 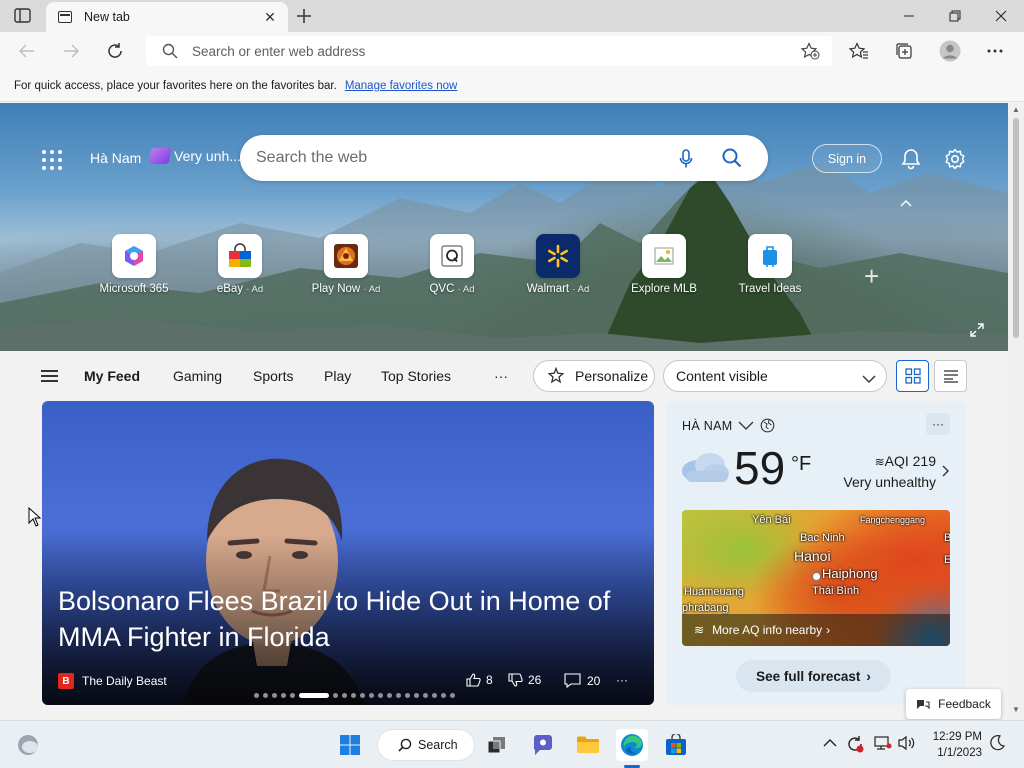 What do you see at coordinates (452, 264) in the screenshot?
I see `quick-link-qvc: QVC · Ad` at bounding box center [452, 264].